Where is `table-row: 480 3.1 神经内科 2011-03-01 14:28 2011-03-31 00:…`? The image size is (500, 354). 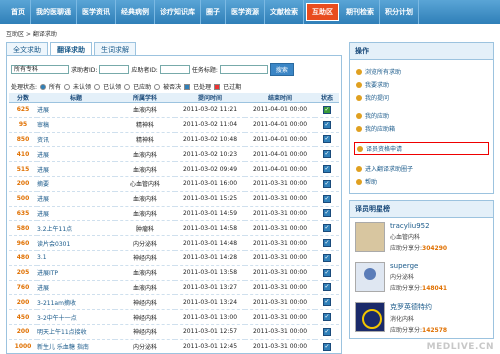 table-row: 480 3.1 神经内科 2011-03-01 14:28 2011-03-31 00:… is located at coordinates (174, 258).